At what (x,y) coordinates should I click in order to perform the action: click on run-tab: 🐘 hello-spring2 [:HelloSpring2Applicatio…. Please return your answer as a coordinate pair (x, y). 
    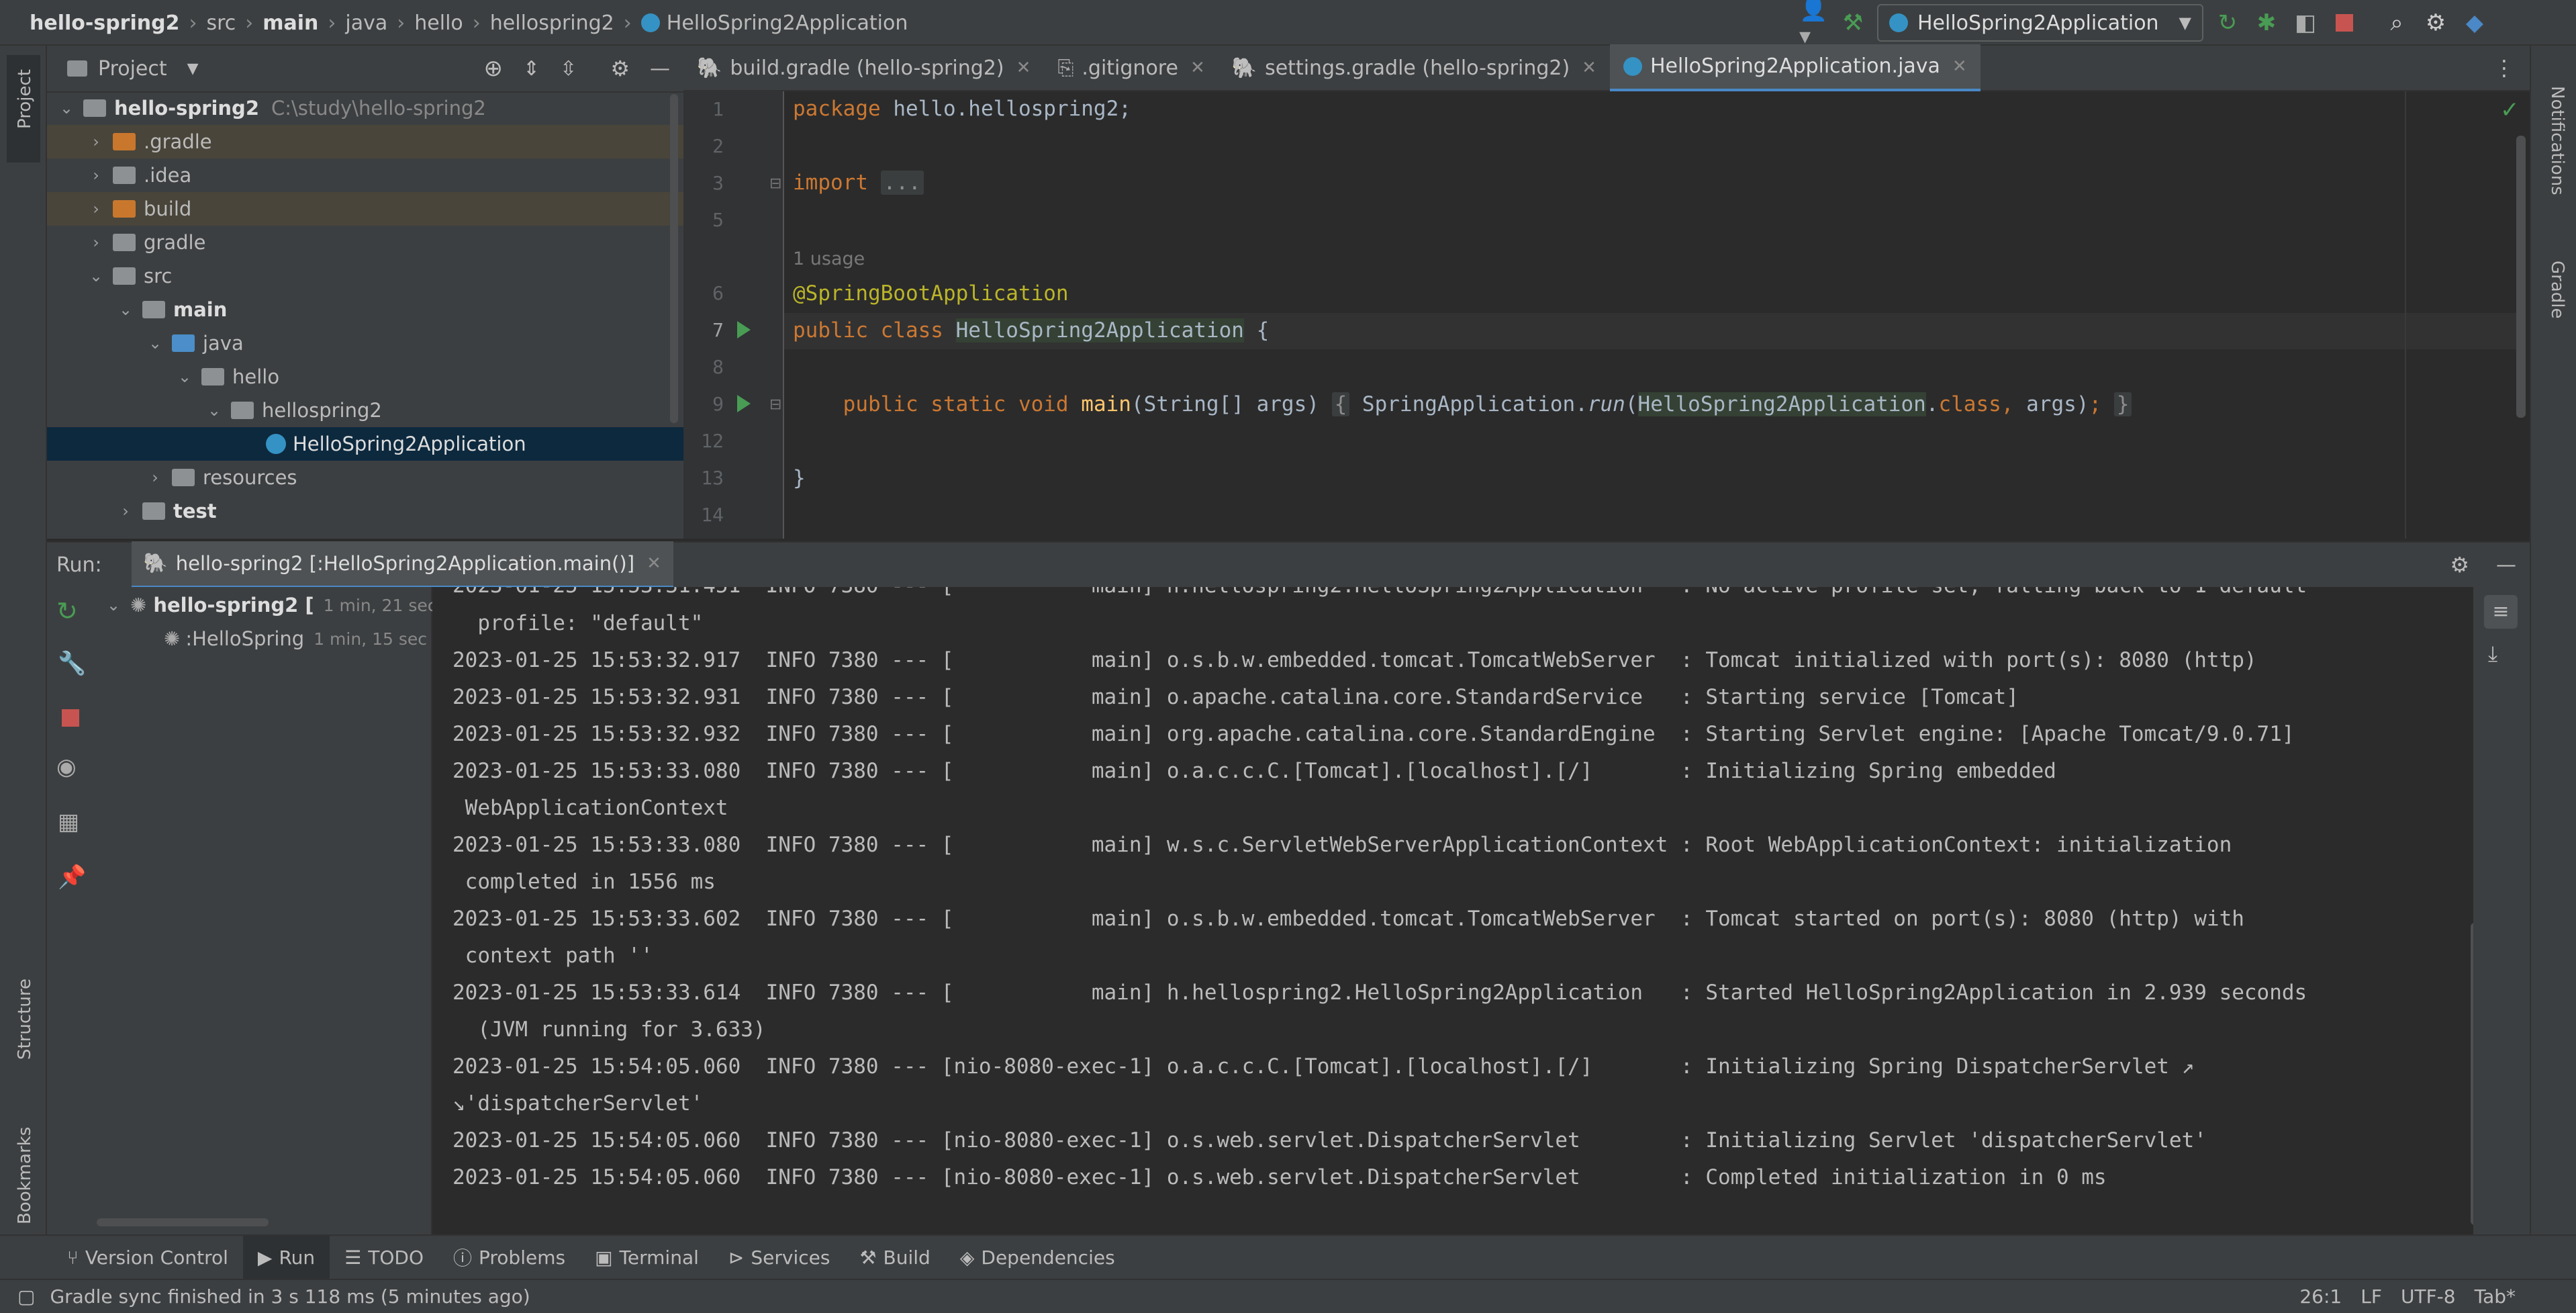
    Looking at the image, I should click on (402, 565).